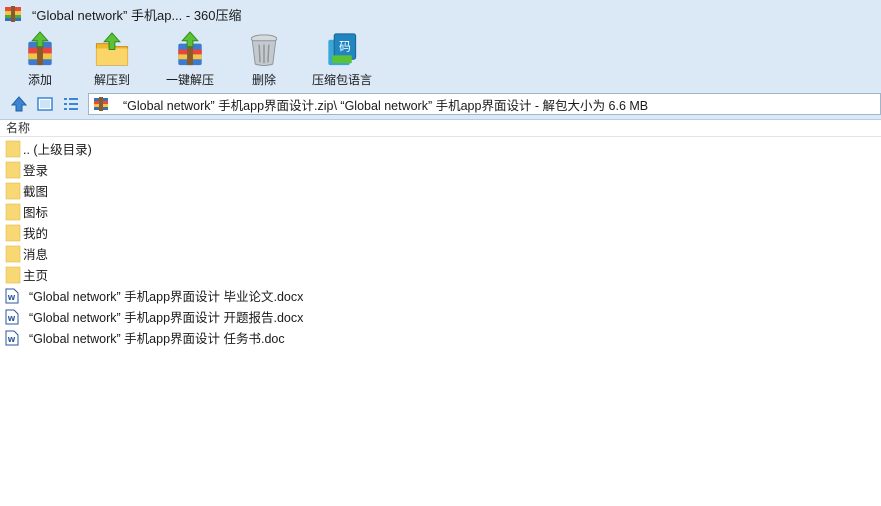 This screenshot has width=881, height=506. I want to click on list-item-name: 消息, so click(36, 255).